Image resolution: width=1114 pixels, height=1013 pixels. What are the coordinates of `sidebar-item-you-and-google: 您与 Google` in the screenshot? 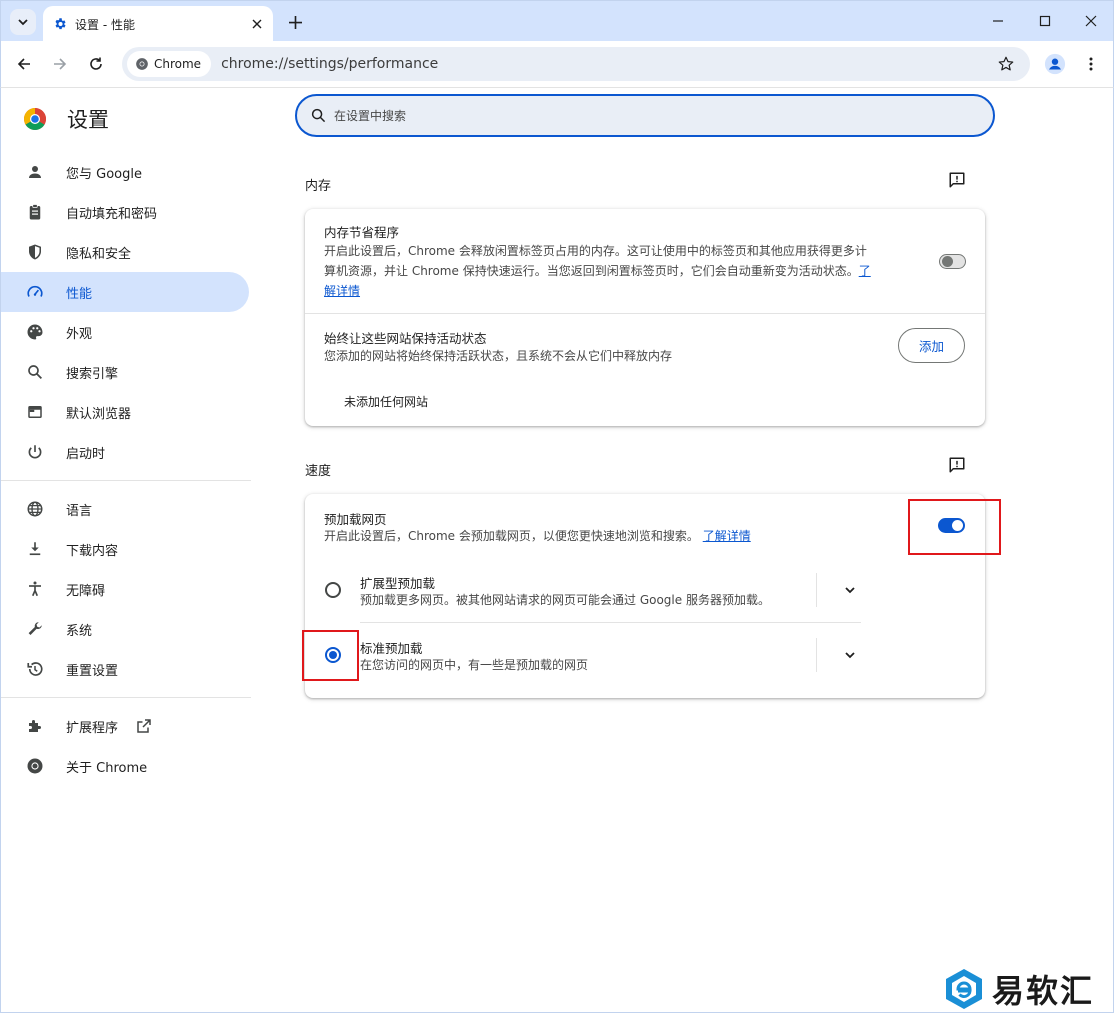 It's located at (125, 172).